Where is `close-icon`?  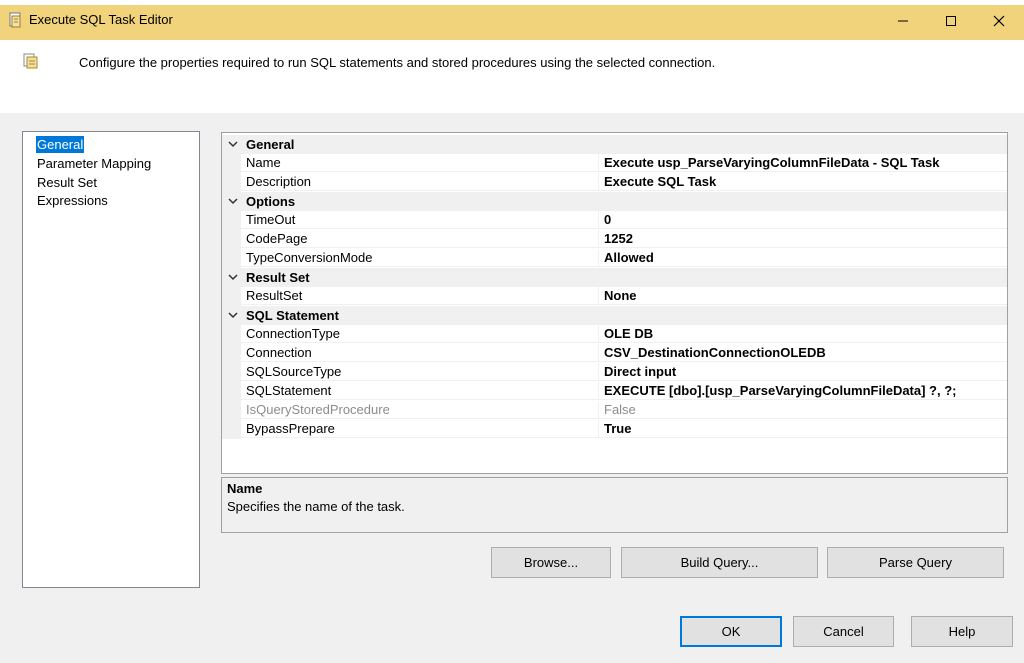 close-icon is located at coordinates (999, 21).